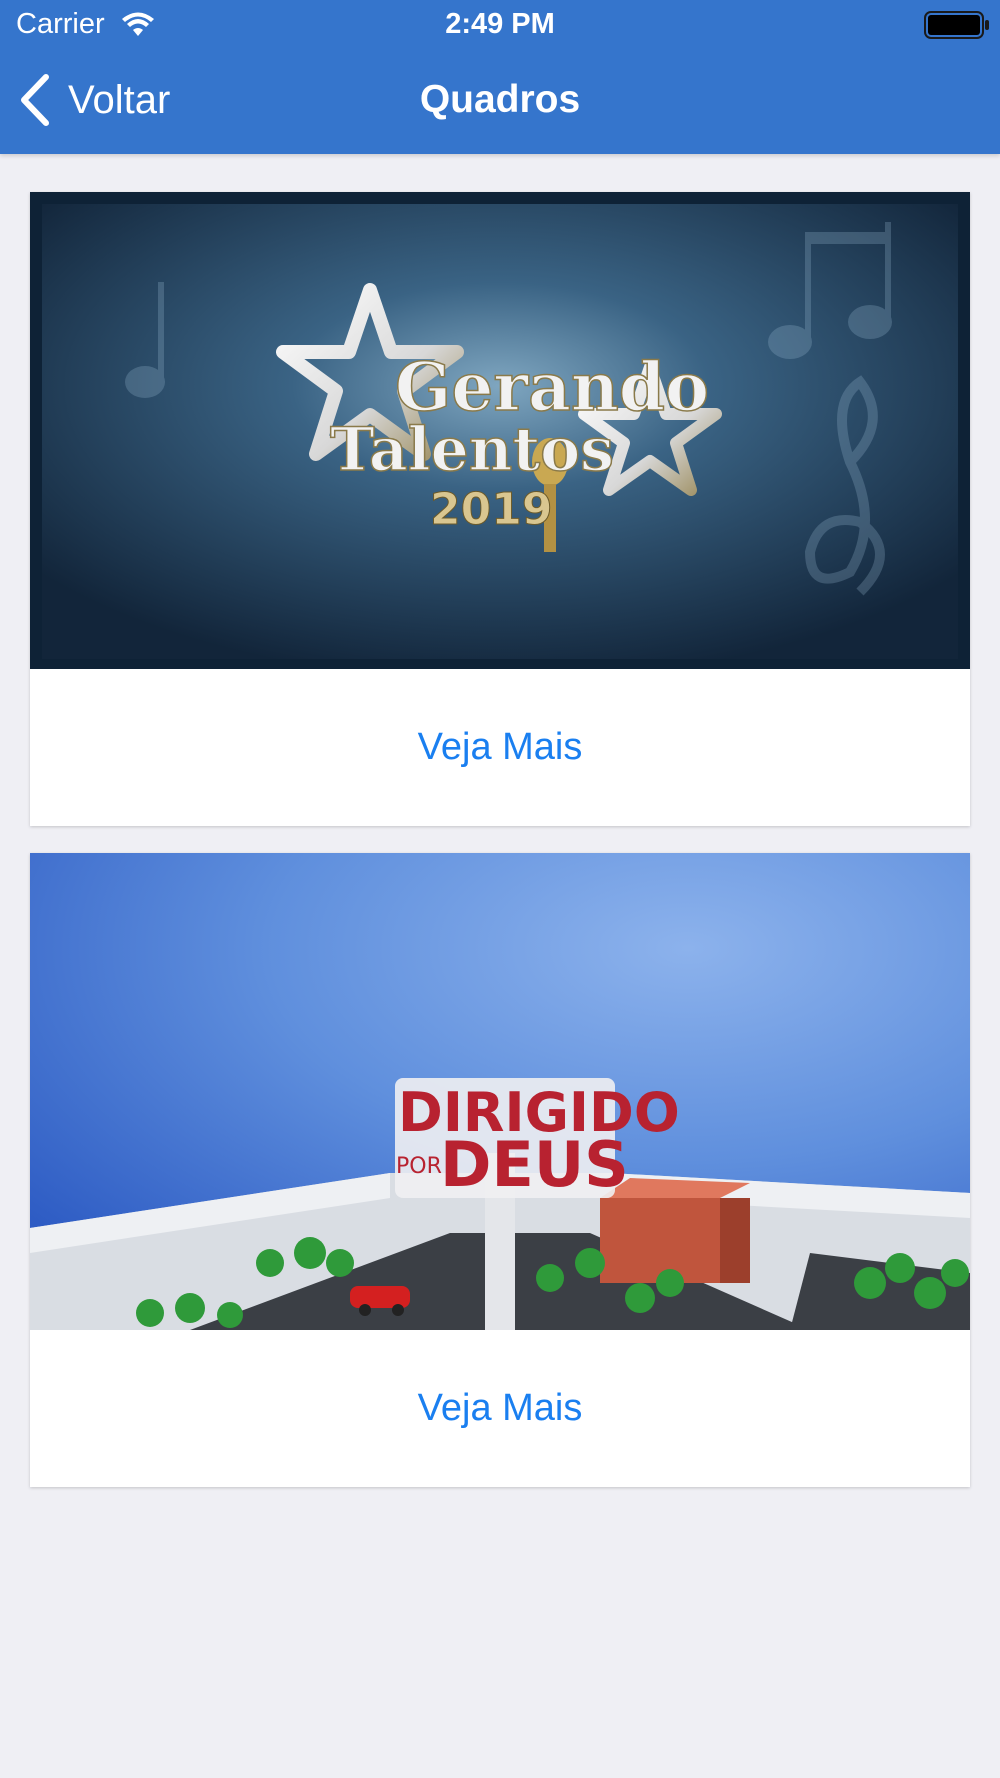 This screenshot has height=1778, width=1000. I want to click on battery-icon, so click(956, 25).